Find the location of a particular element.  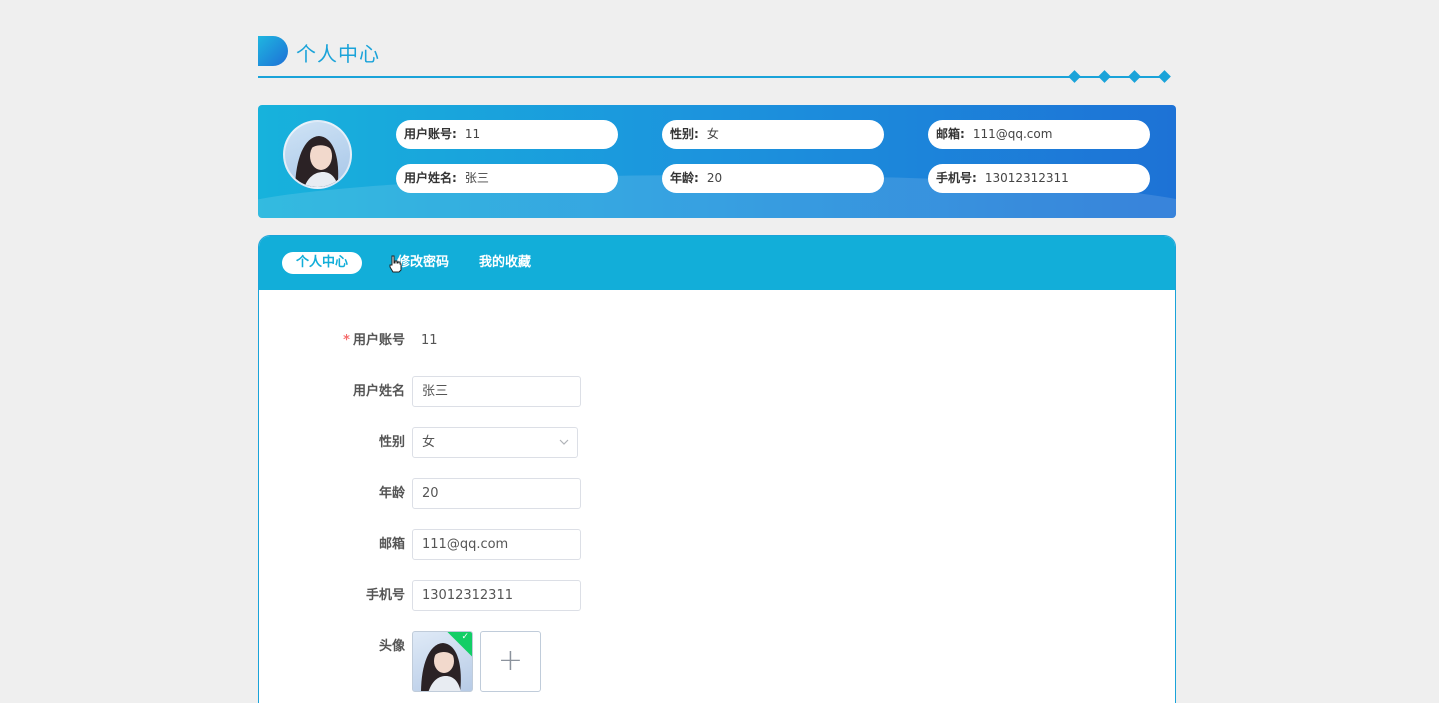

avatar is located at coordinates (317, 154).